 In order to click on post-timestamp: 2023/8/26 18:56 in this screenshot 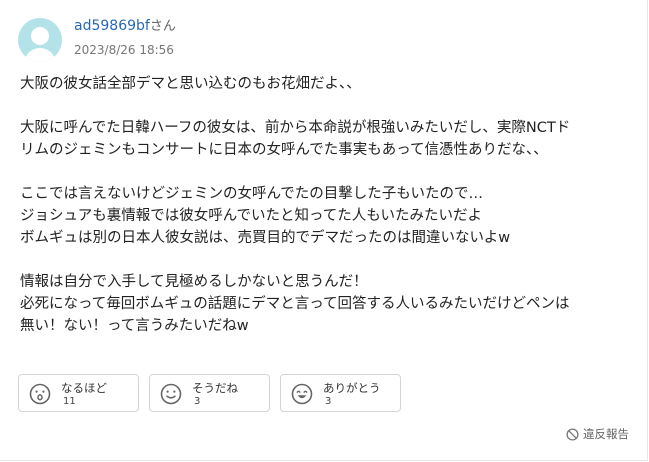, I will do `click(124, 50)`.